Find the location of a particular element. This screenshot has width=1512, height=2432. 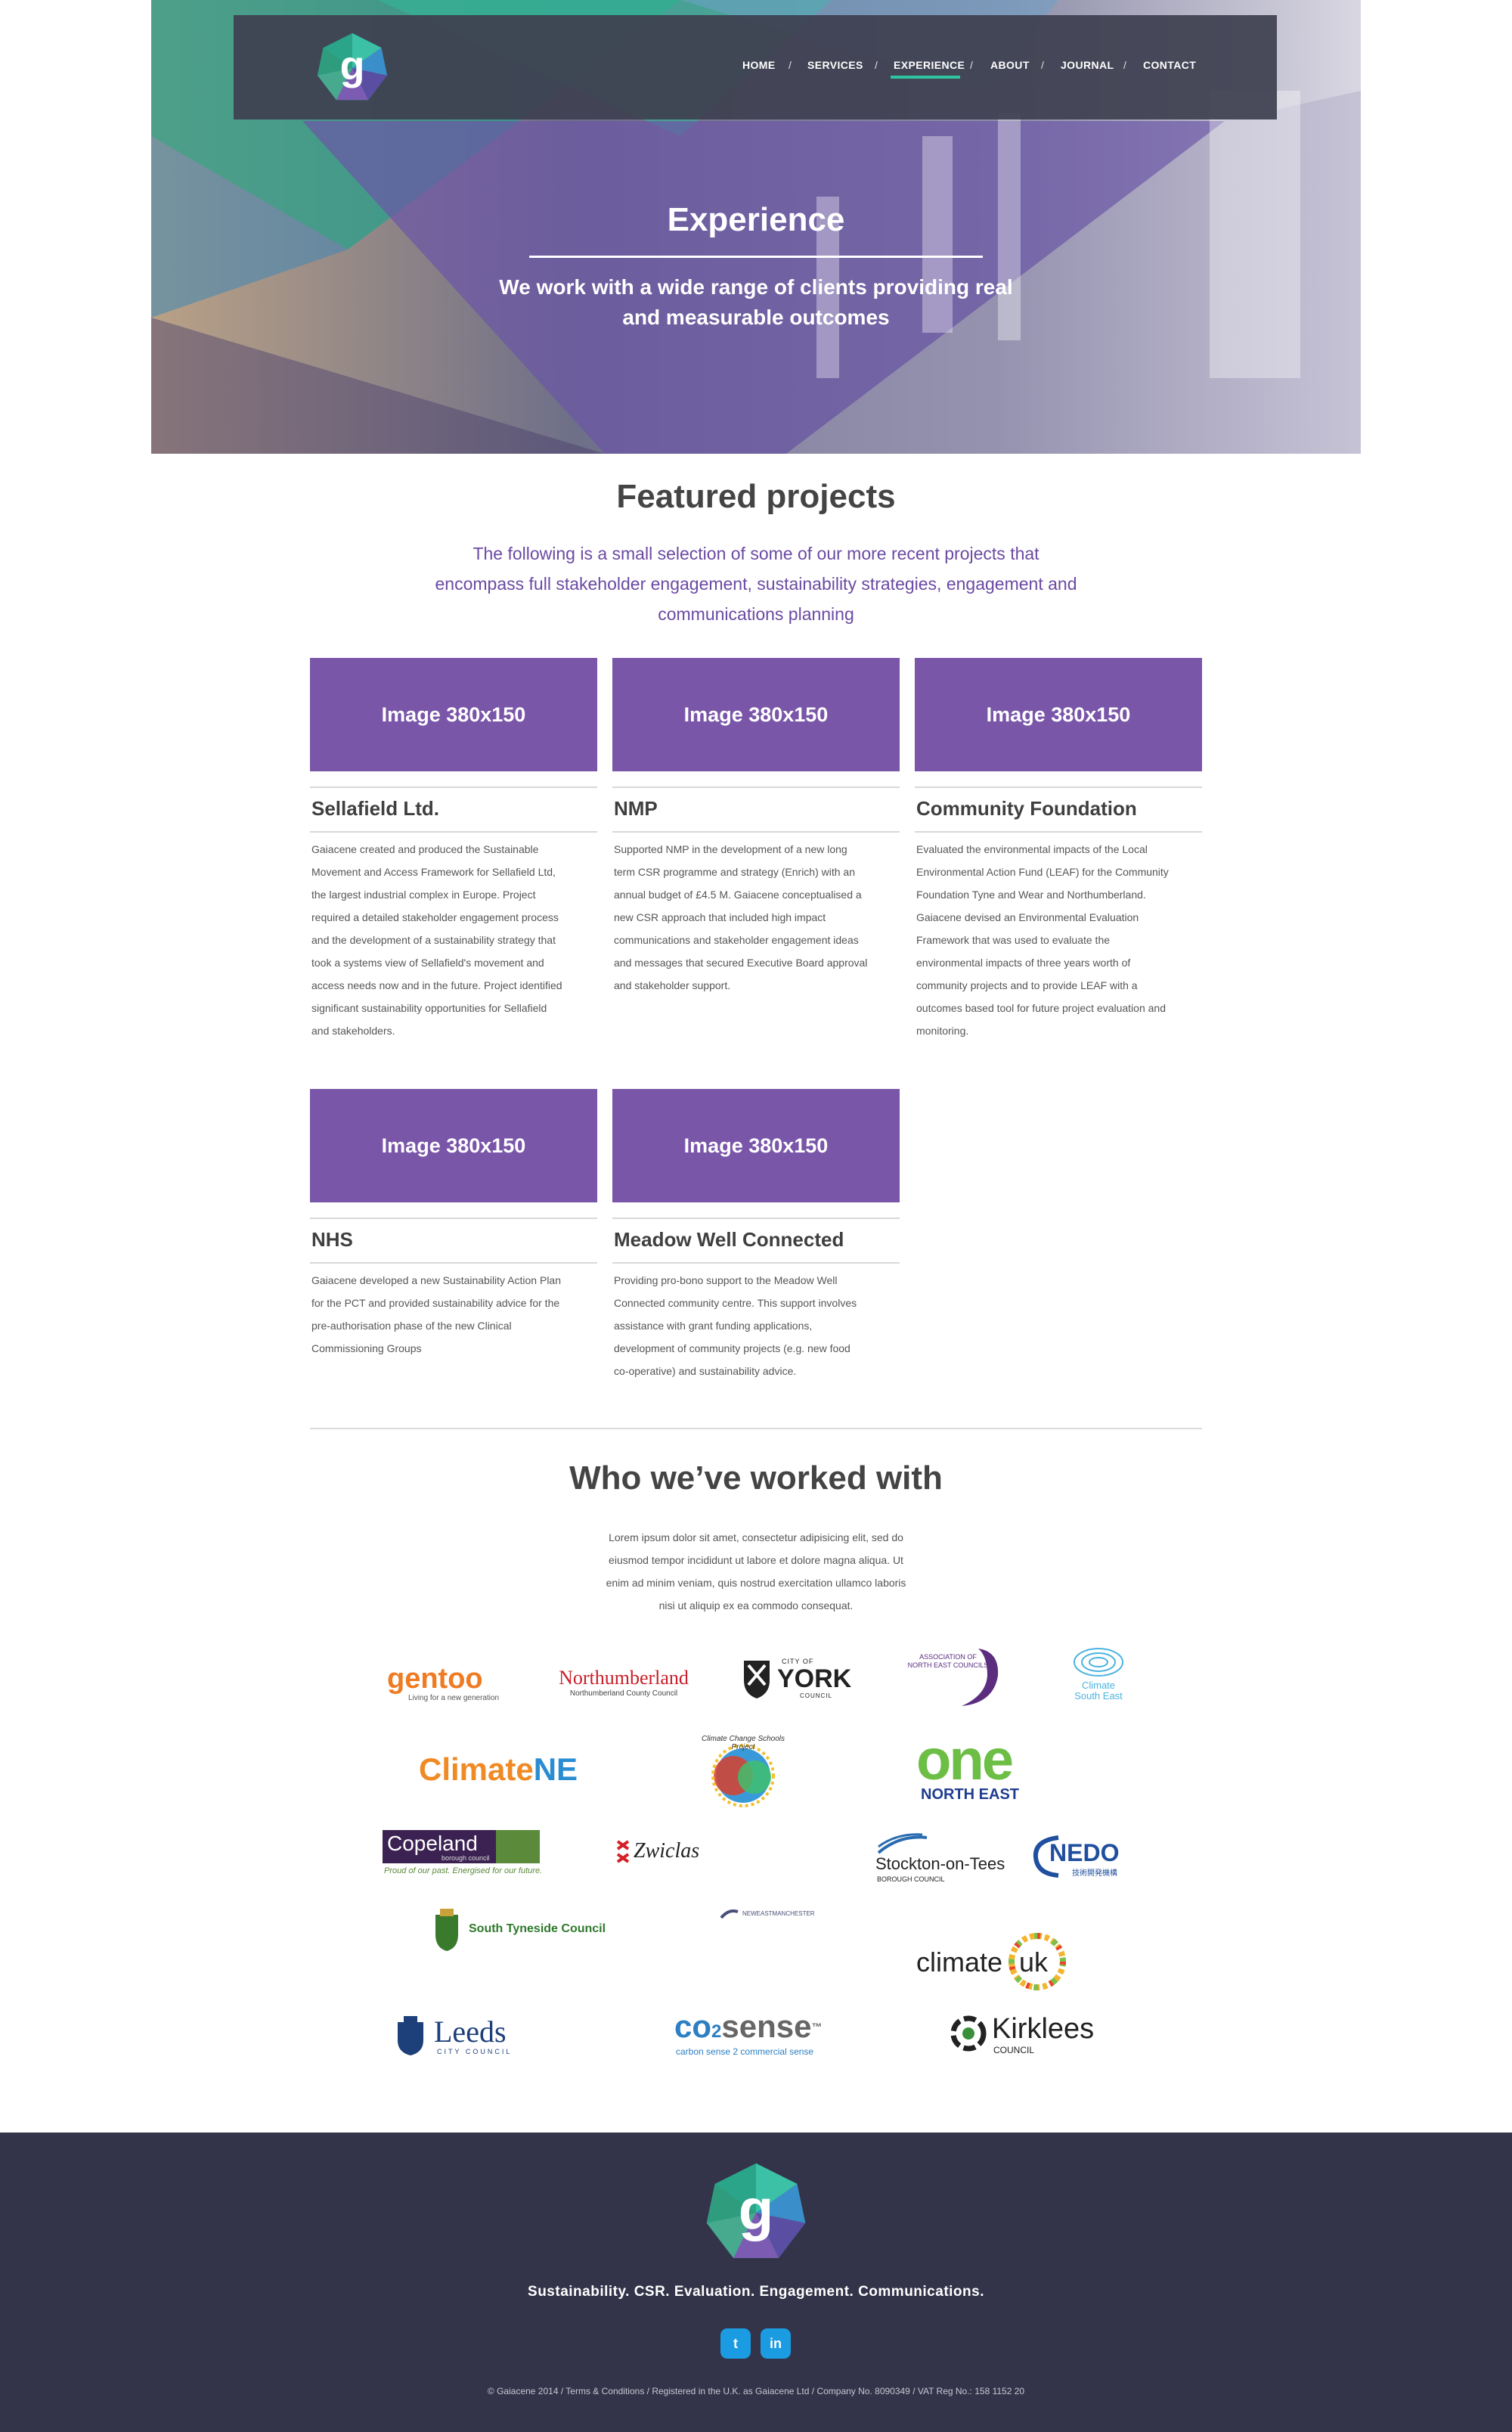

climatene-logo: ClimateNE is located at coordinates (498, 1769).